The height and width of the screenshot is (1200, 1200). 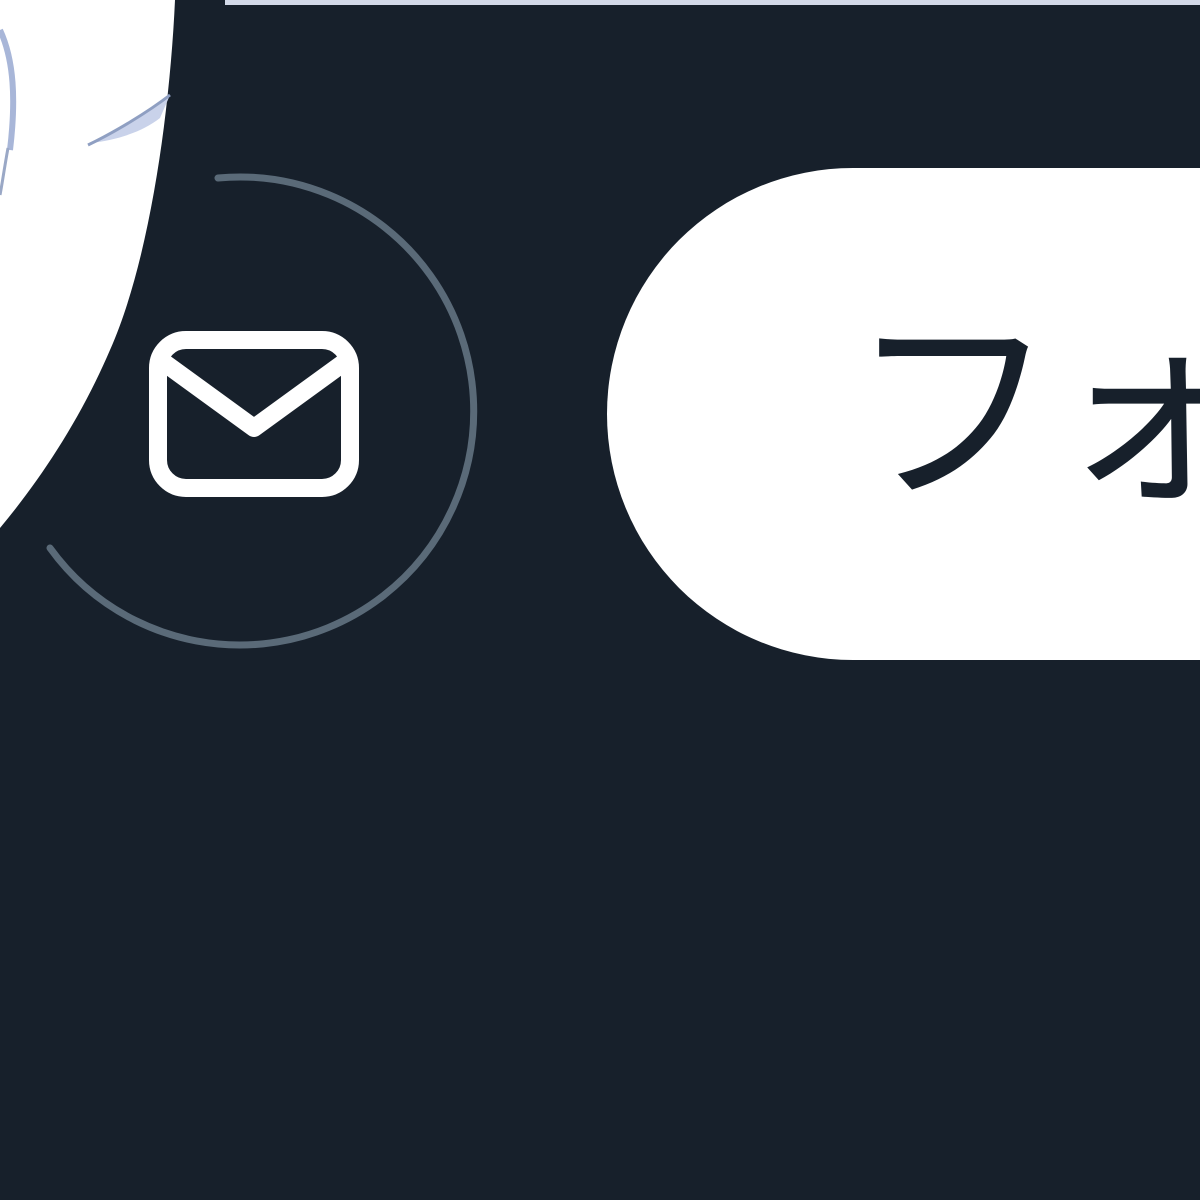 I want to click on mail-icon, so click(x=254, y=414).